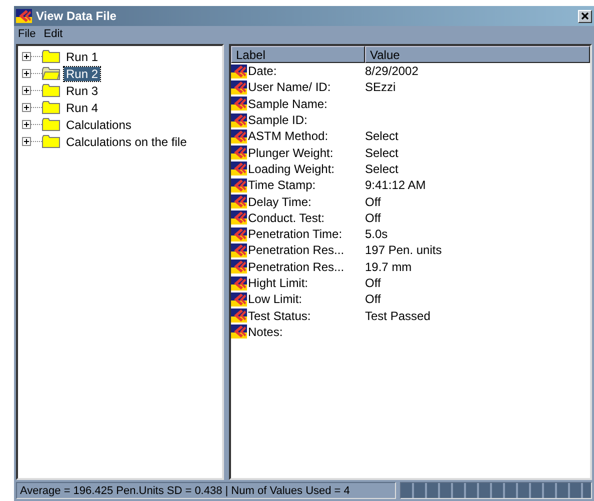  I want to click on app-logo-icon, so click(24, 16).